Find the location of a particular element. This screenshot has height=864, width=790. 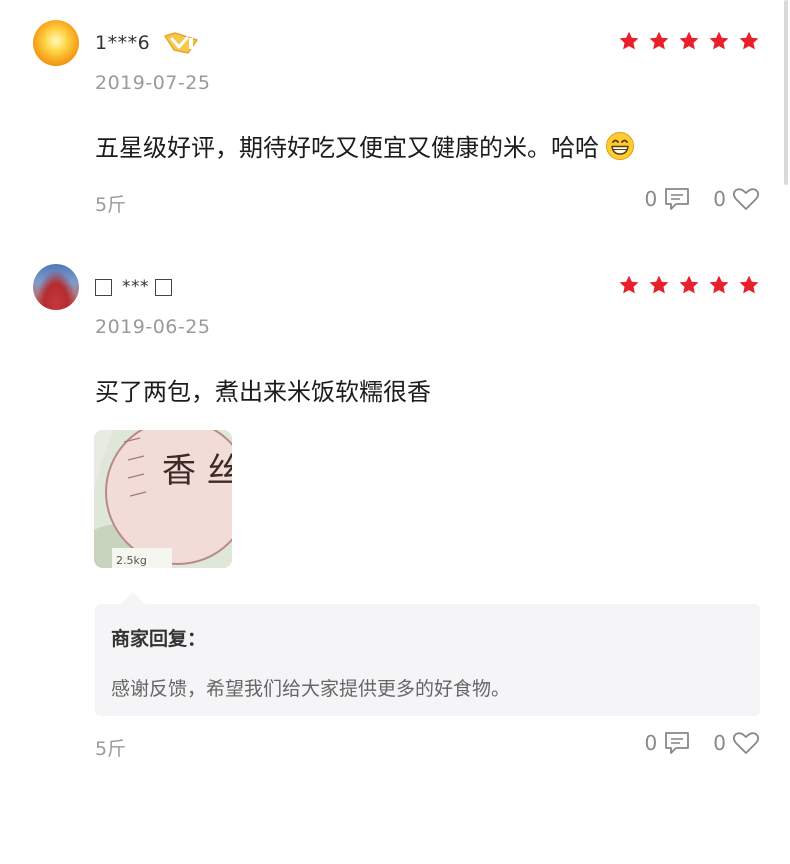

username: *** is located at coordinates (135, 287).